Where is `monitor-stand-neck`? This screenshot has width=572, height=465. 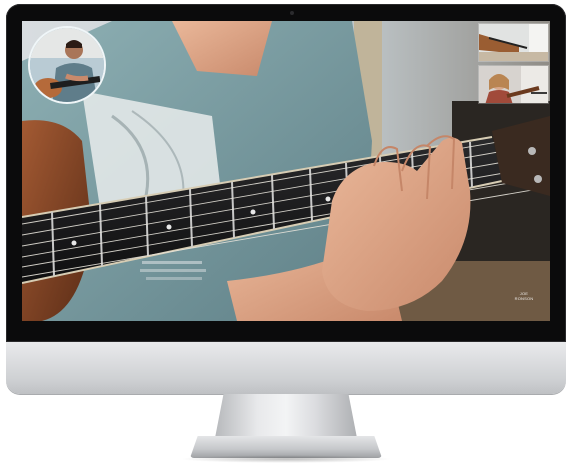 monitor-stand-neck is located at coordinates (286, 416).